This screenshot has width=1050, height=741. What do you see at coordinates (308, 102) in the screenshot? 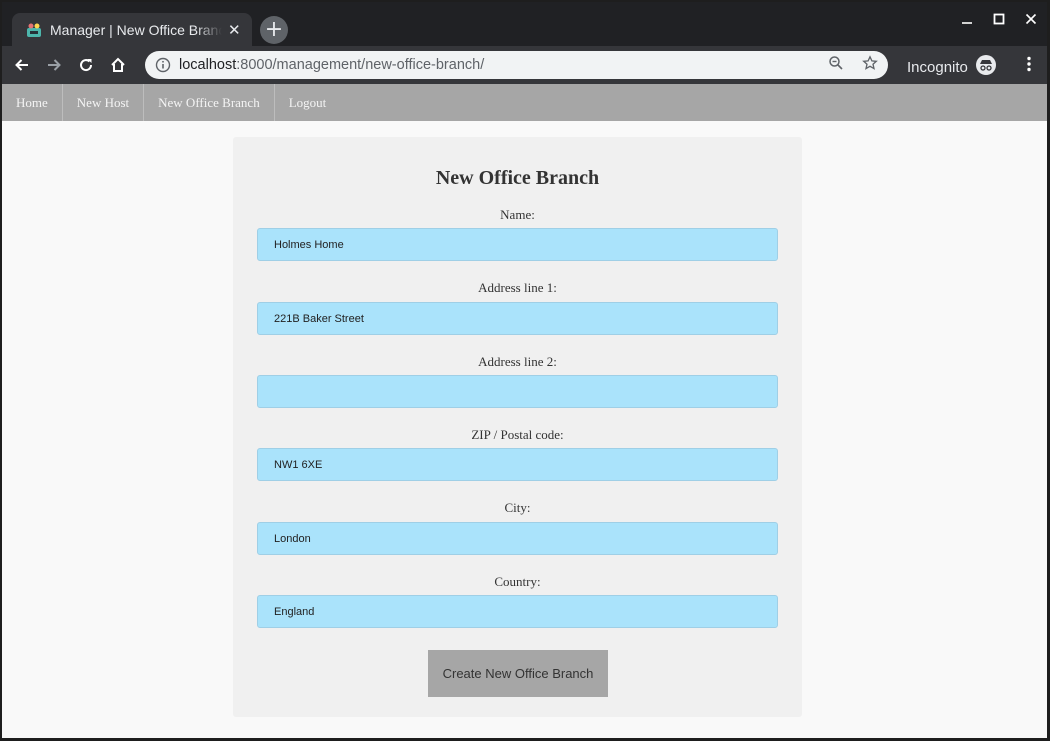
I see `nav-logout-link: Logout` at bounding box center [308, 102].